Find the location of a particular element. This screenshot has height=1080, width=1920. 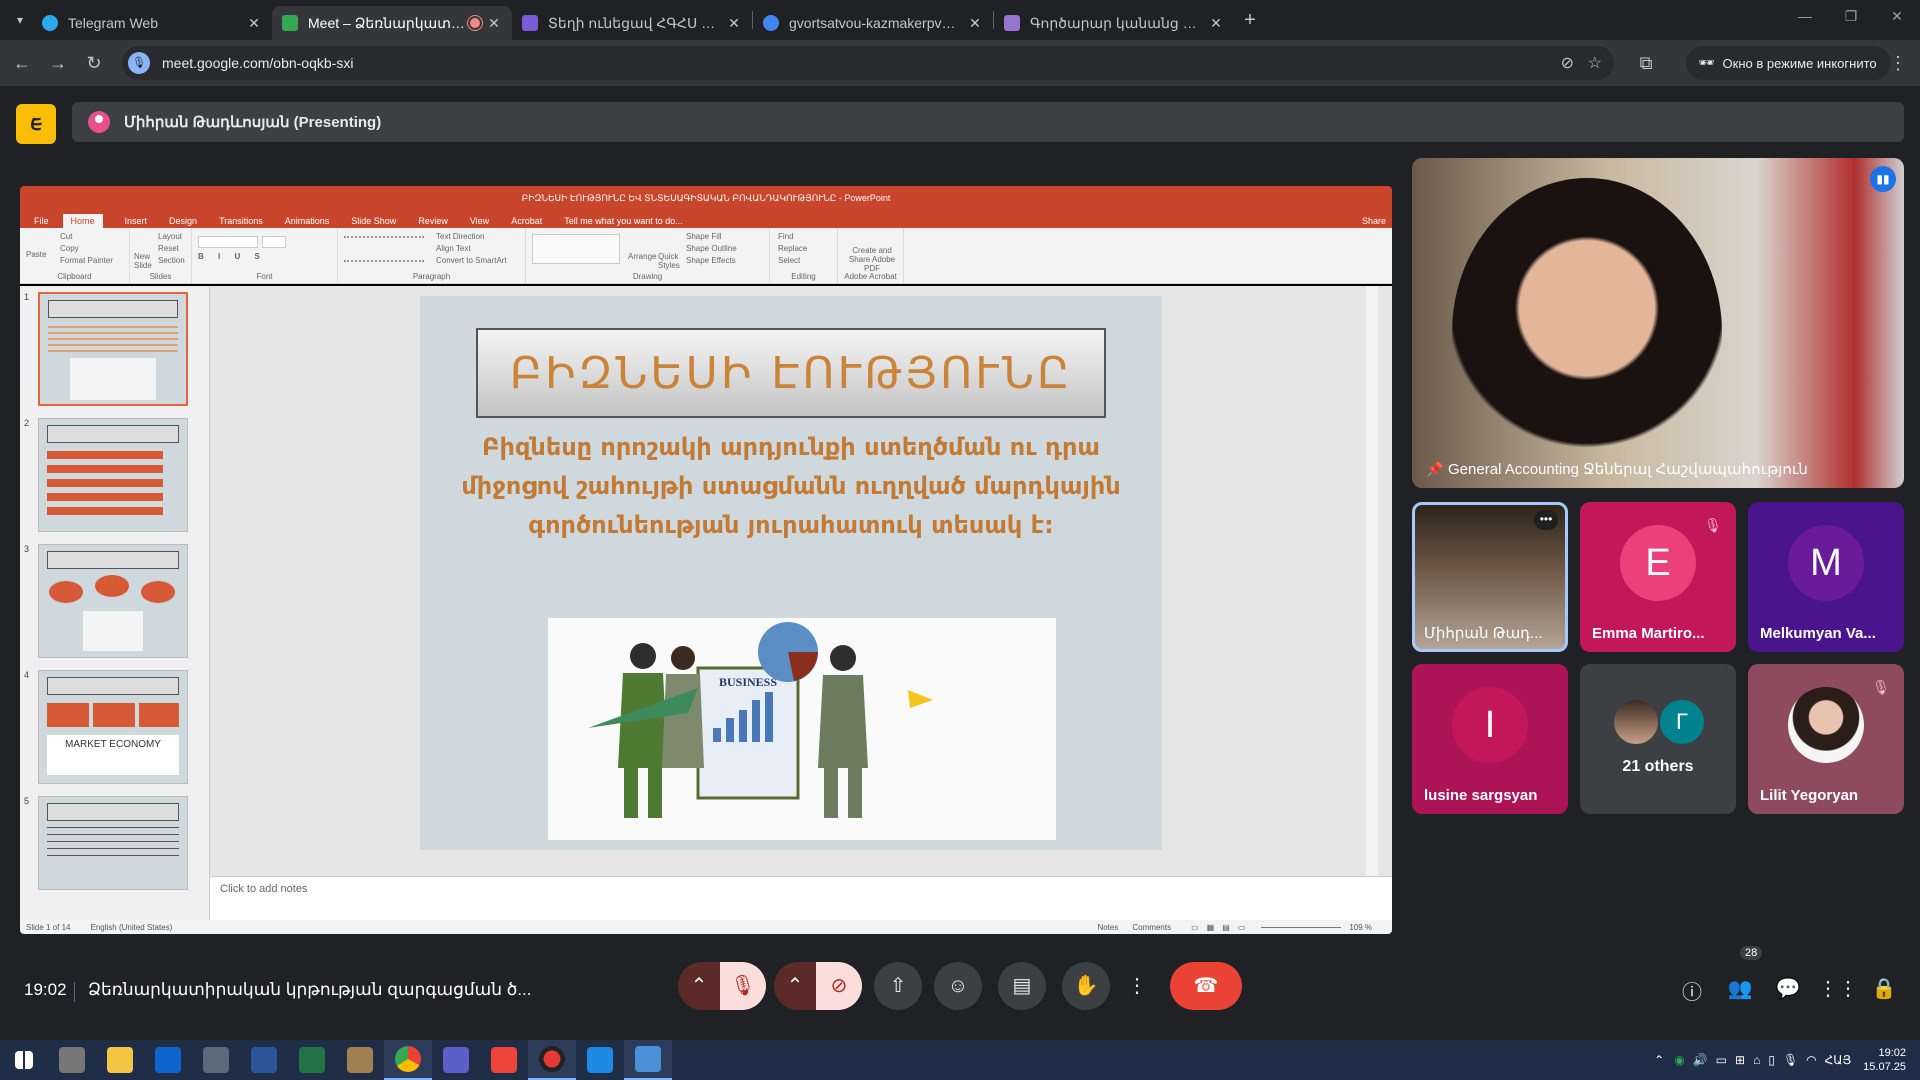

quick-styles-button: Quick Styles is located at coordinates (669, 261).